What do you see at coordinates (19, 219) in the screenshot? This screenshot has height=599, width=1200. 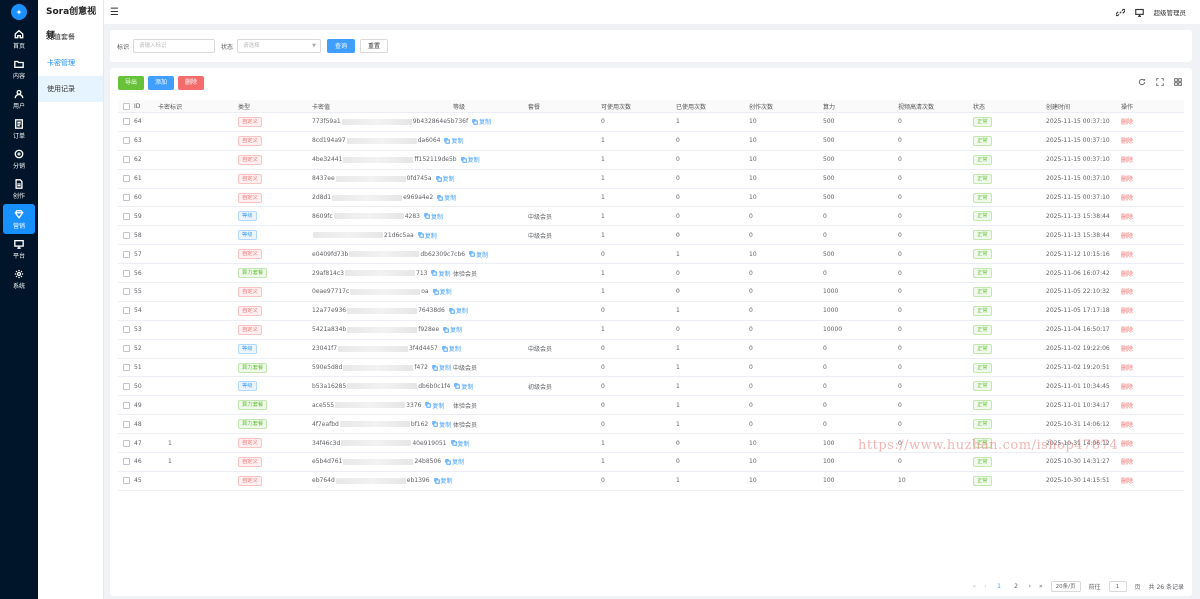 I see `rail-item-diamond: 营销` at bounding box center [19, 219].